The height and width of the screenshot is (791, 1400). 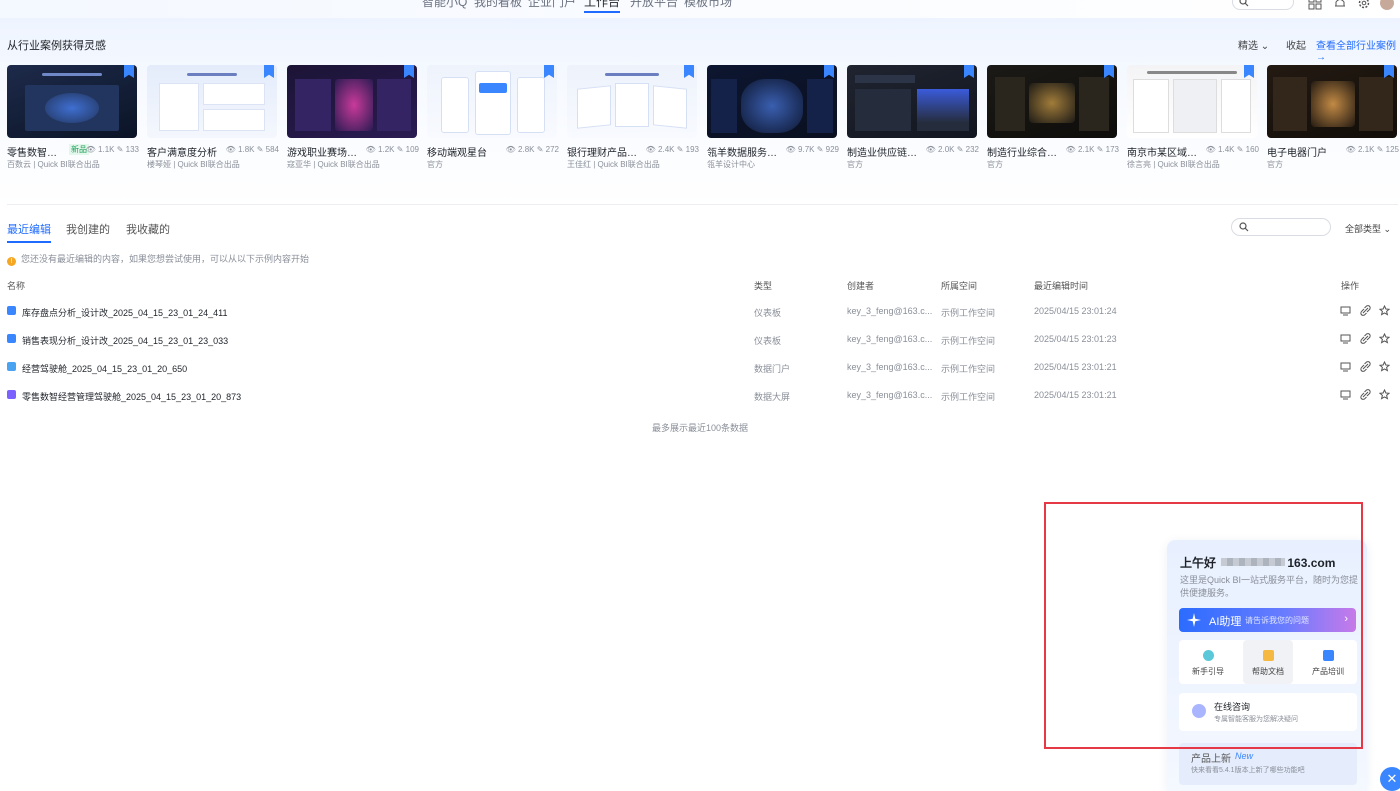 What do you see at coordinates (1296, 44) in the screenshot?
I see `collapse-button: 收起` at bounding box center [1296, 44].